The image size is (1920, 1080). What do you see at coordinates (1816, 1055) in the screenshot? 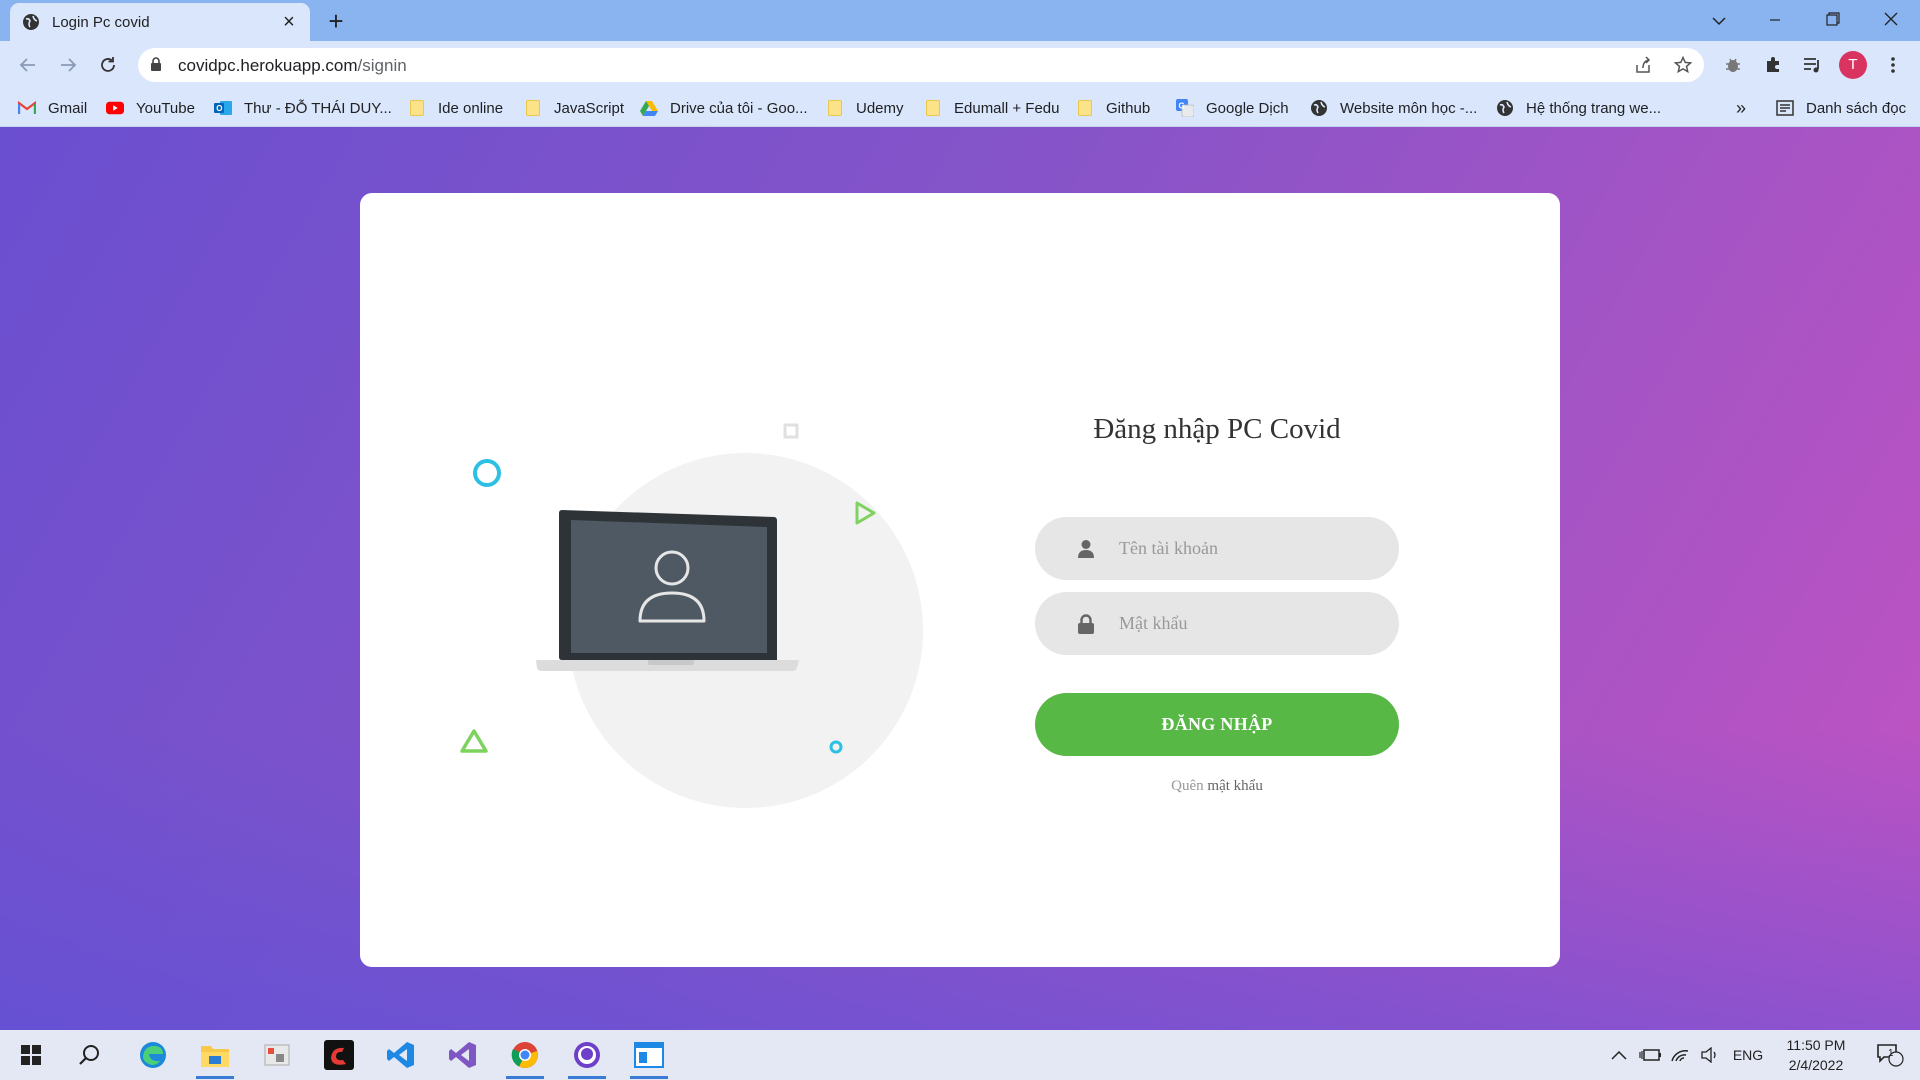
I see `system-clock: 11:50 PM 2/4/2022` at bounding box center [1816, 1055].